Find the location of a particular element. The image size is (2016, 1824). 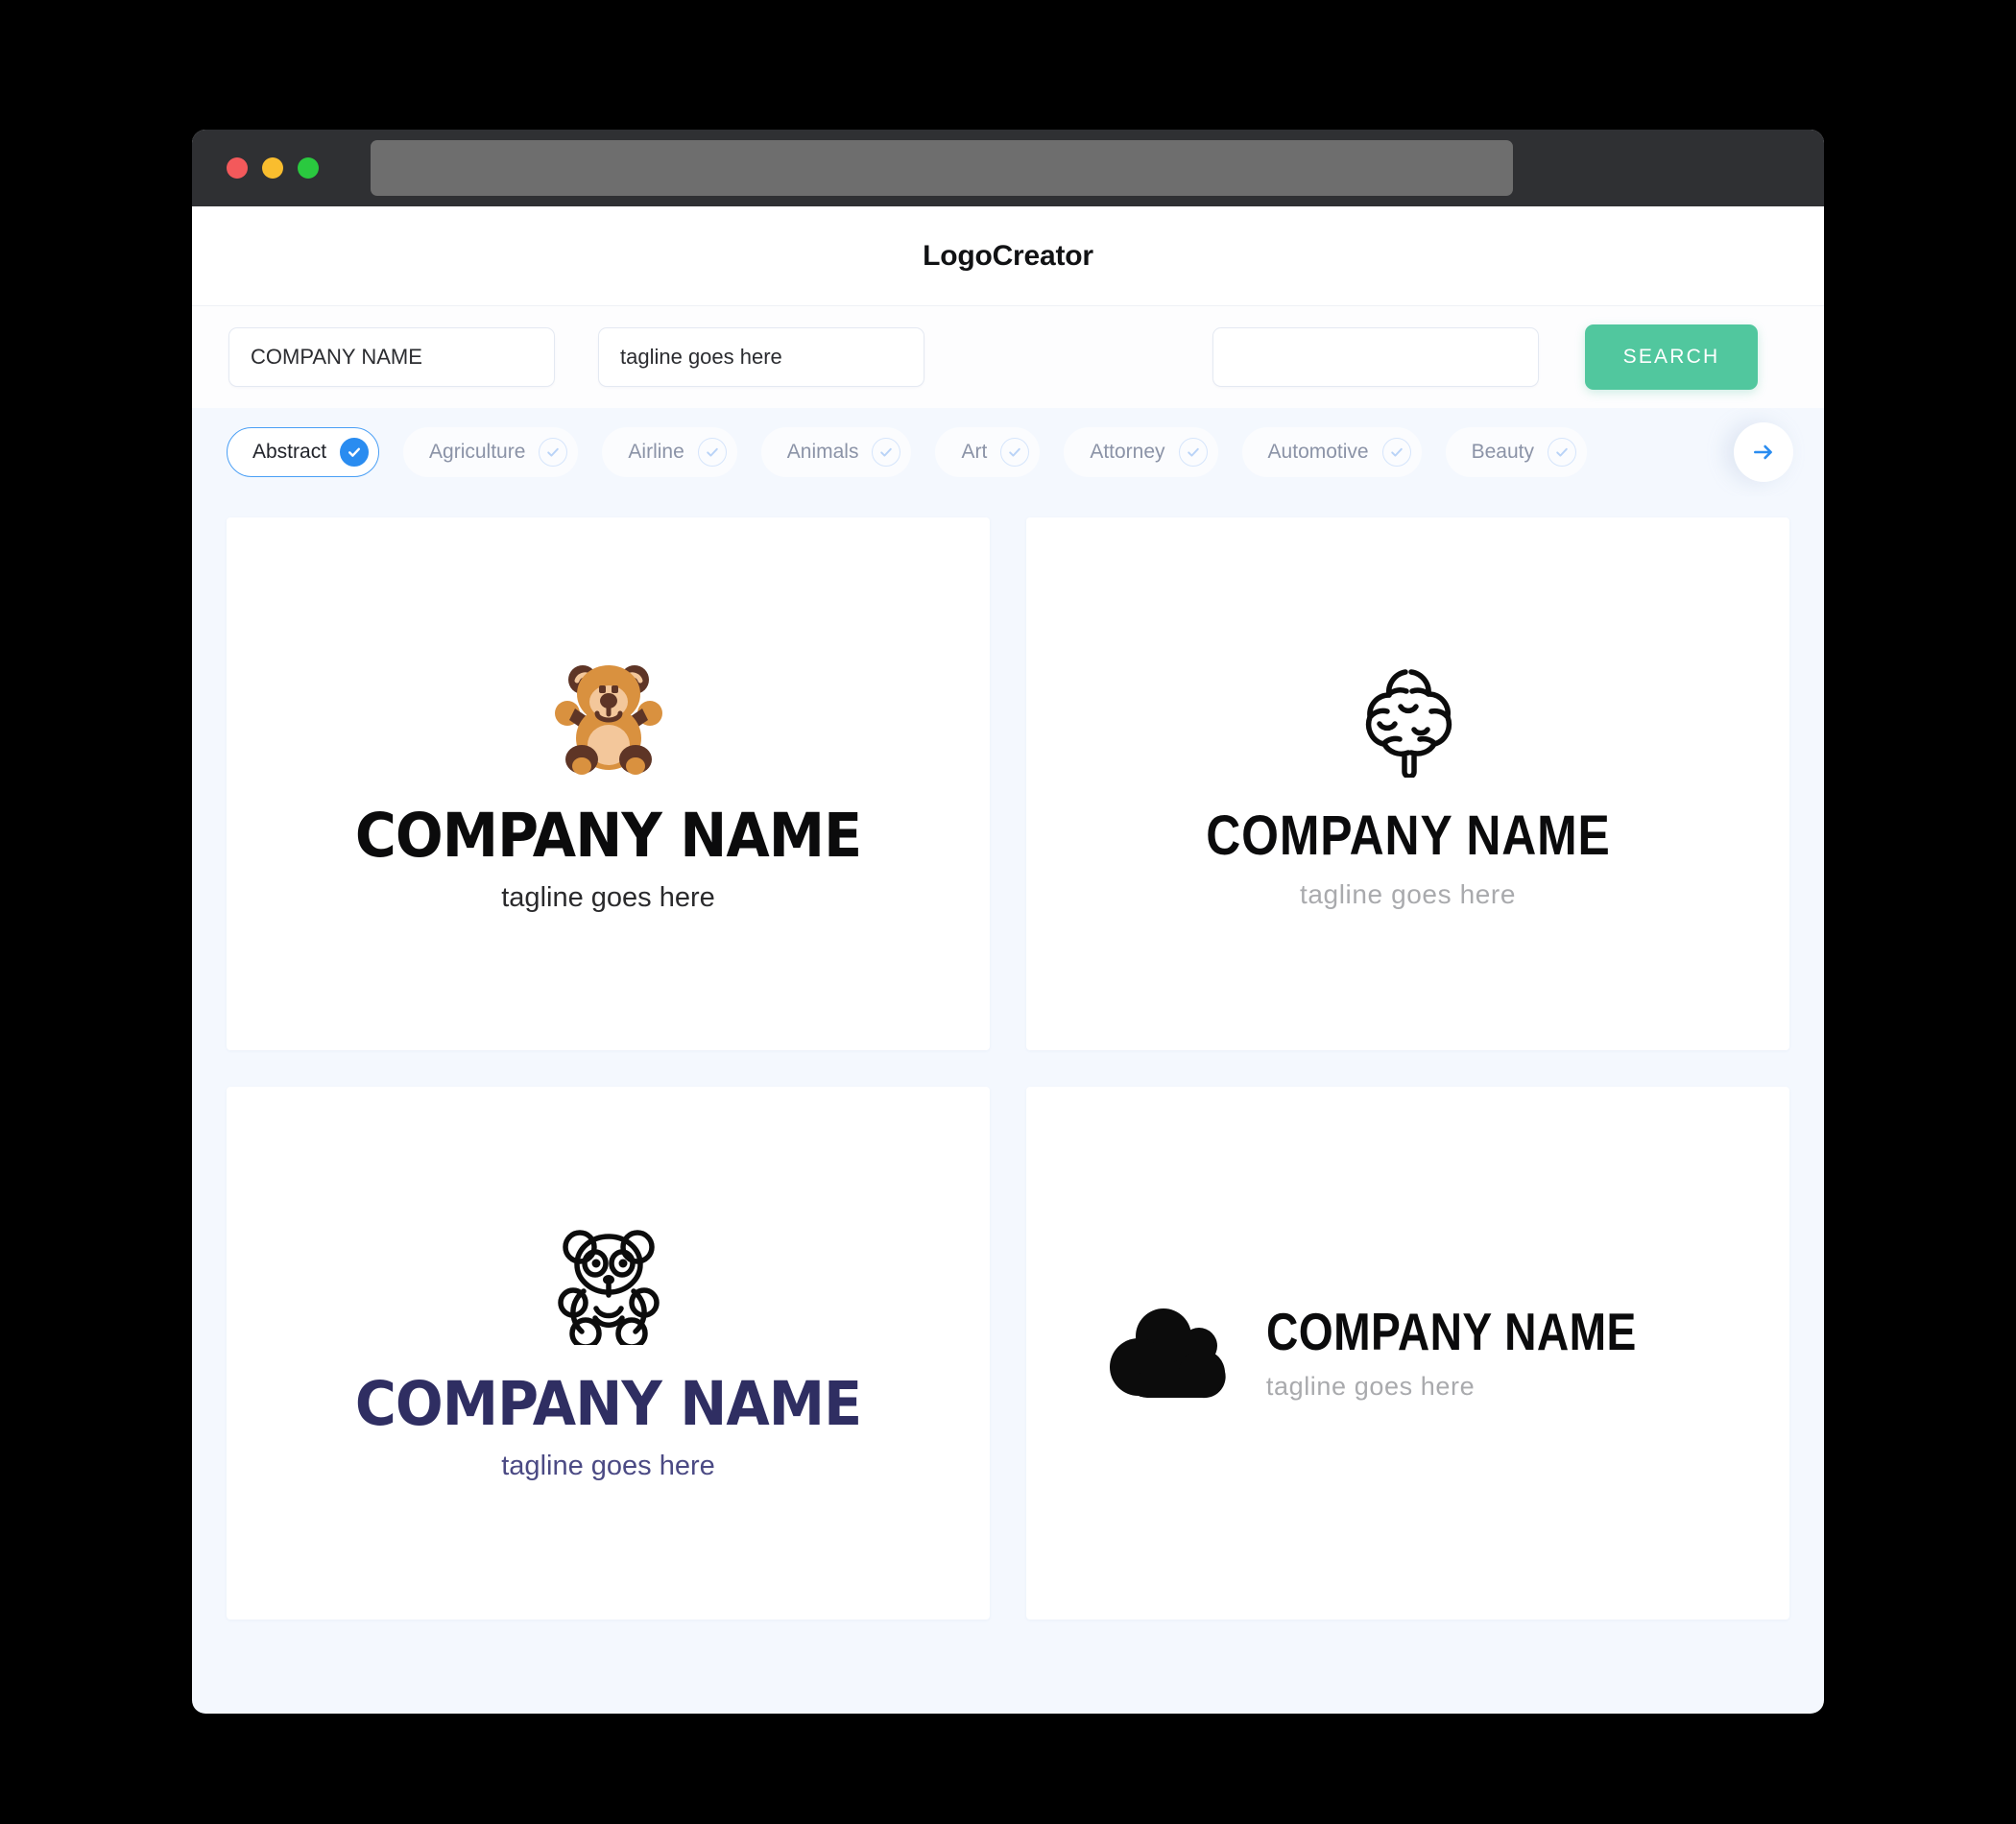

category-chip-label: Automotive is located at coordinates (1318, 452).